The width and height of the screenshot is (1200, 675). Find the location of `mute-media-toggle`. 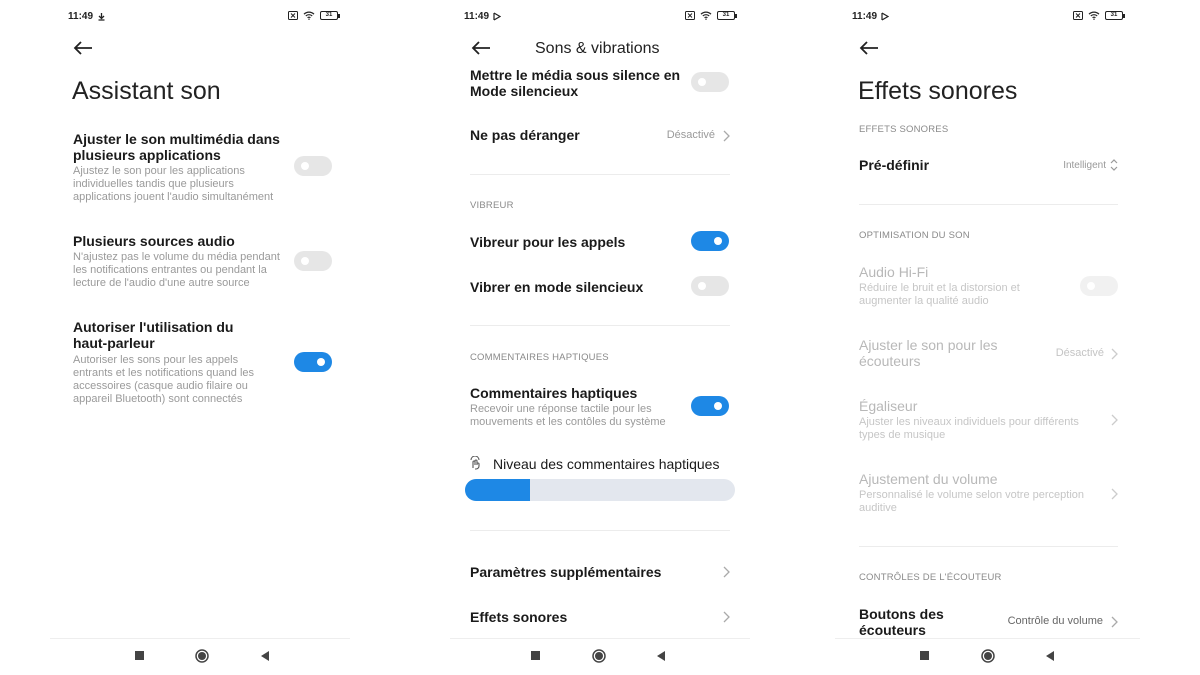

mute-media-toggle is located at coordinates (710, 82).